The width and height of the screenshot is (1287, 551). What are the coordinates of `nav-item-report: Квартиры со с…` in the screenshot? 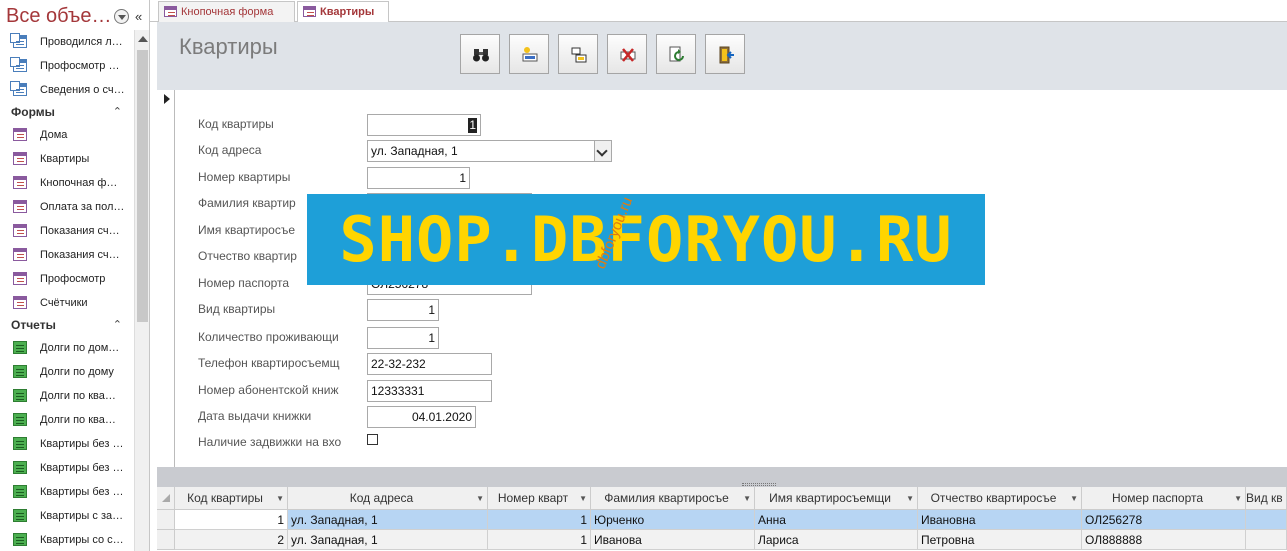 It's located at (67, 539).